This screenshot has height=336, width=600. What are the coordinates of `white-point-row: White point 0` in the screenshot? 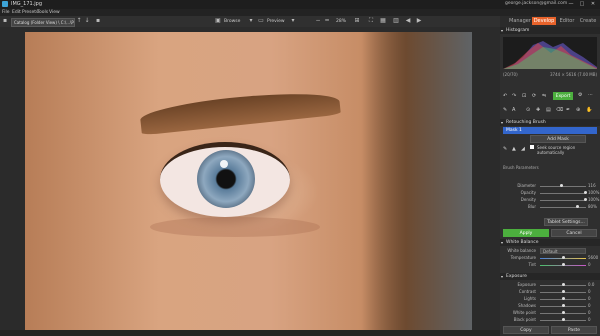 It's located at (550, 313).